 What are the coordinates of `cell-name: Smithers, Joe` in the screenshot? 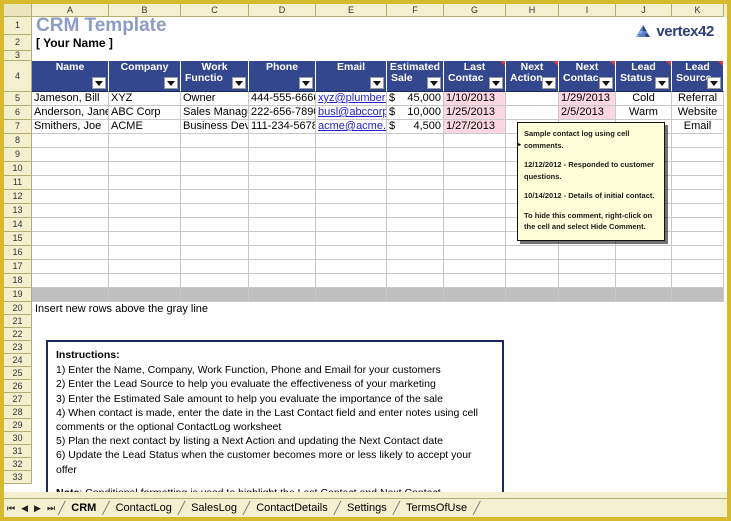 It's located at (70, 127).